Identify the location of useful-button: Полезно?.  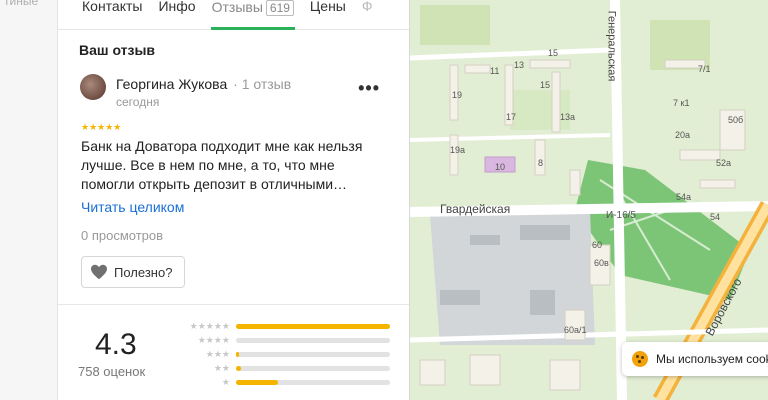
(133, 272).